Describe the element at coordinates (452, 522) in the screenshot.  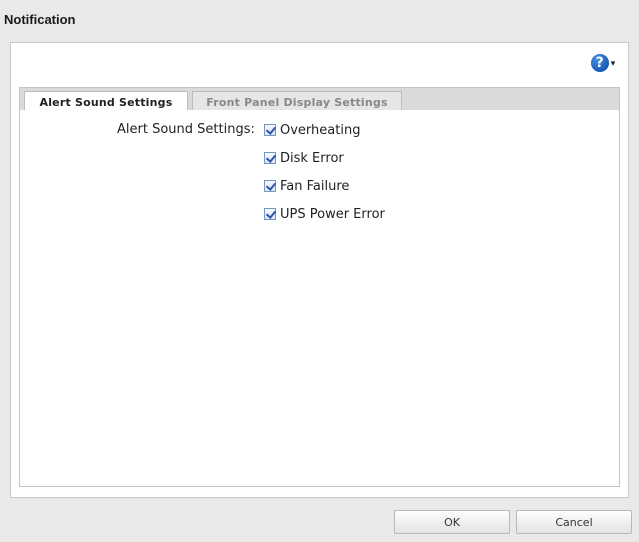
I see `ok-button: OK` at that location.